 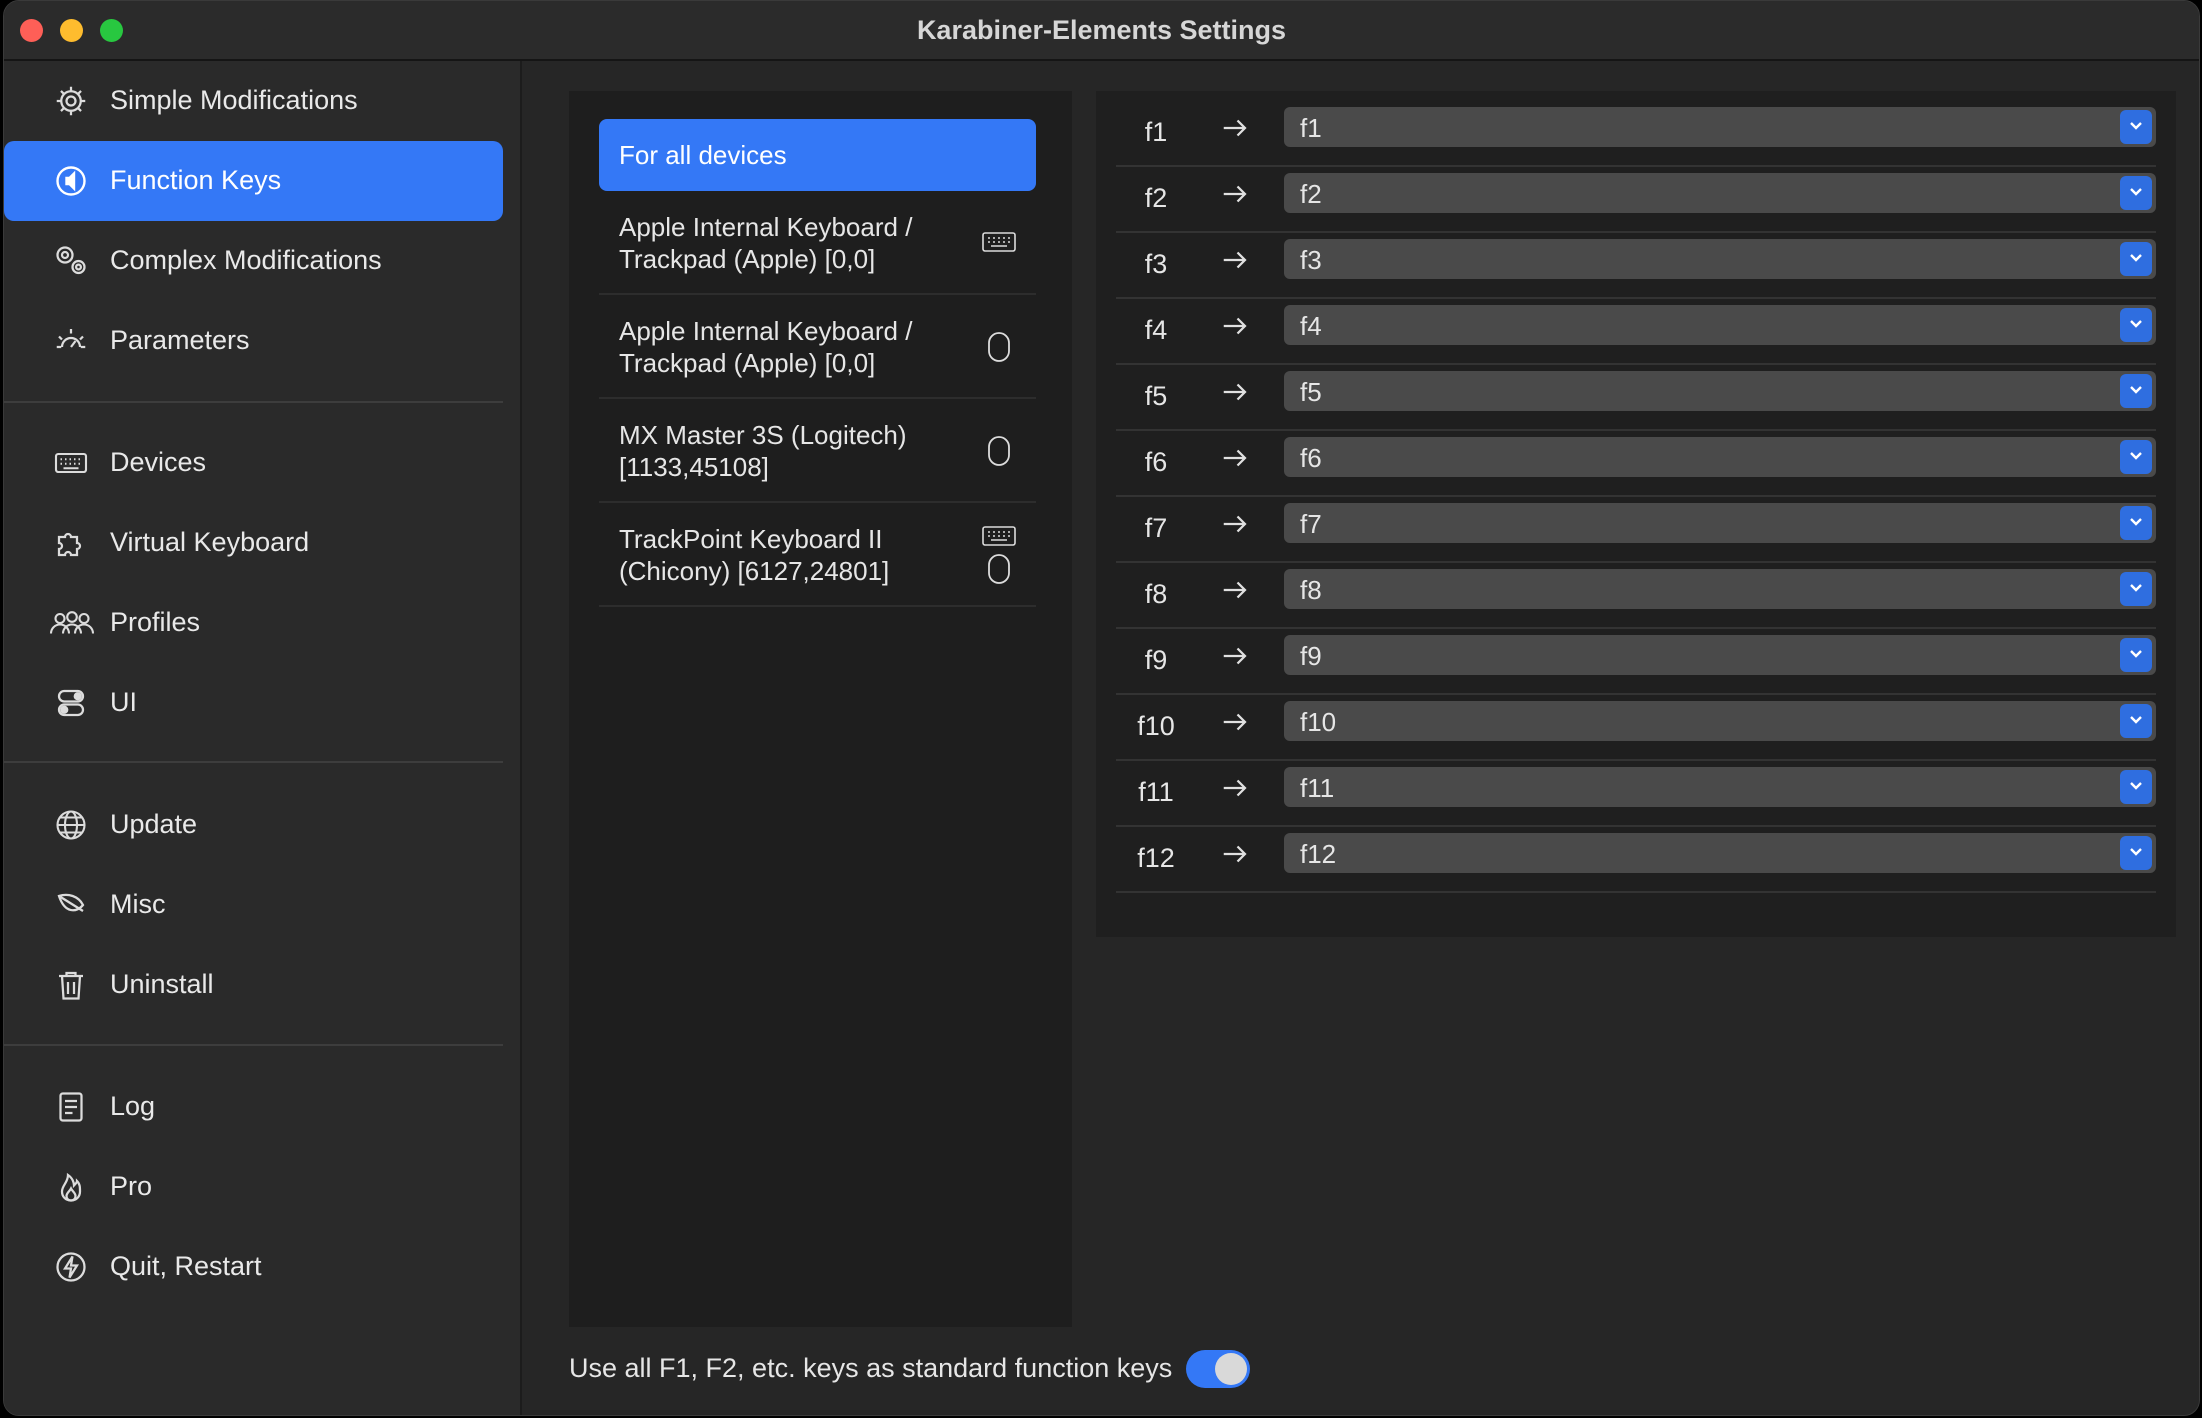 What do you see at coordinates (253, 1187) in the screenshot?
I see `sidebar-item-pro: Pro` at bounding box center [253, 1187].